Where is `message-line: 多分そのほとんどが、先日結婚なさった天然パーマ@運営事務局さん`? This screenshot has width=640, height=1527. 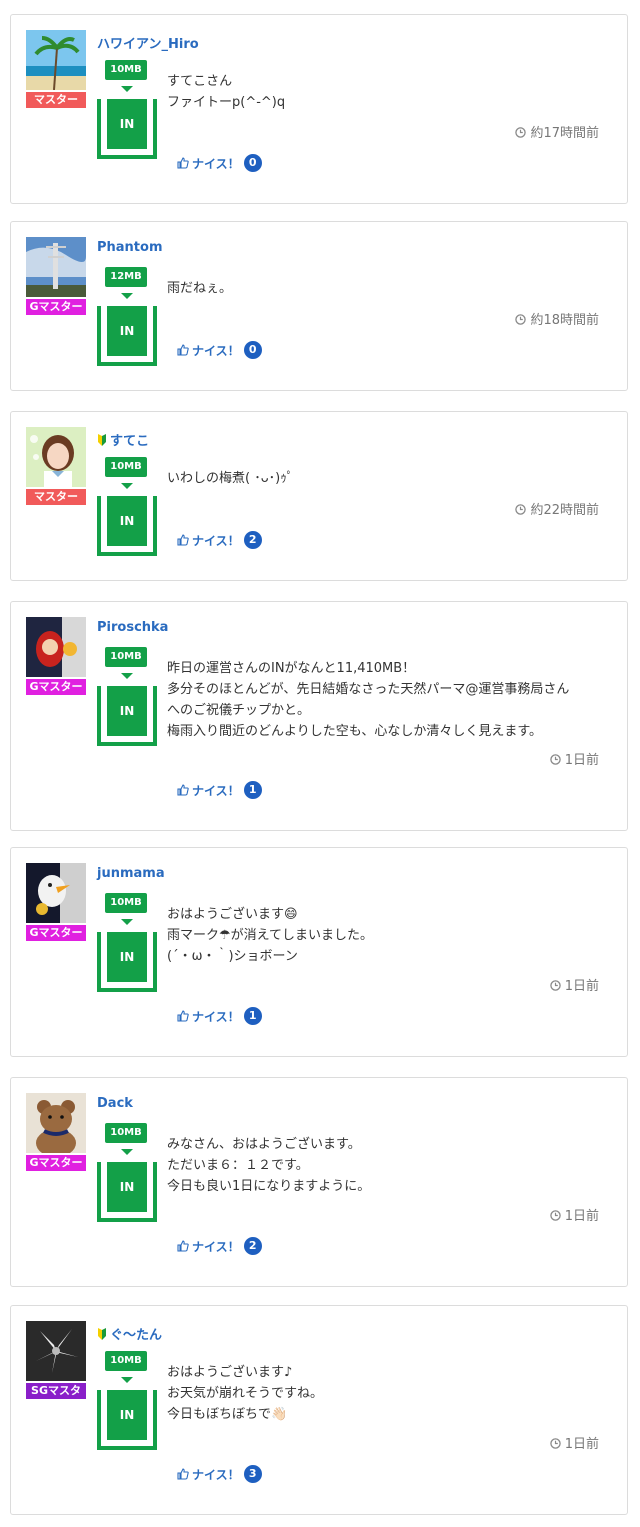 message-line: 多分そのほとんどが、先日結婚なさった天然パーマ@運営事務局さん is located at coordinates (368, 689).